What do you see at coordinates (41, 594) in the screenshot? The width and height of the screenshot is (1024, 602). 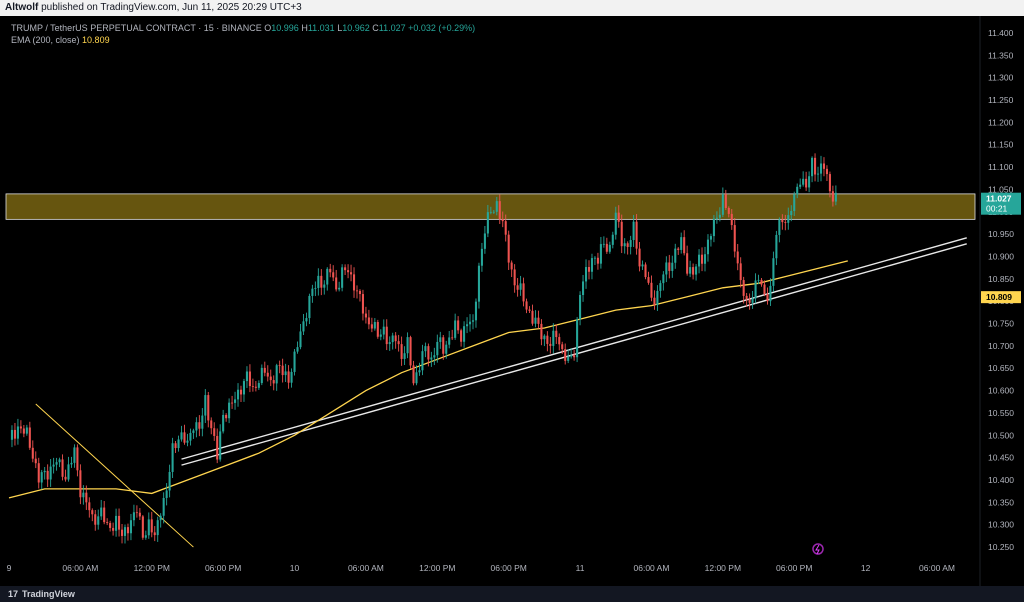 I see `tradingview-logo: 17 TradingView` at bounding box center [41, 594].